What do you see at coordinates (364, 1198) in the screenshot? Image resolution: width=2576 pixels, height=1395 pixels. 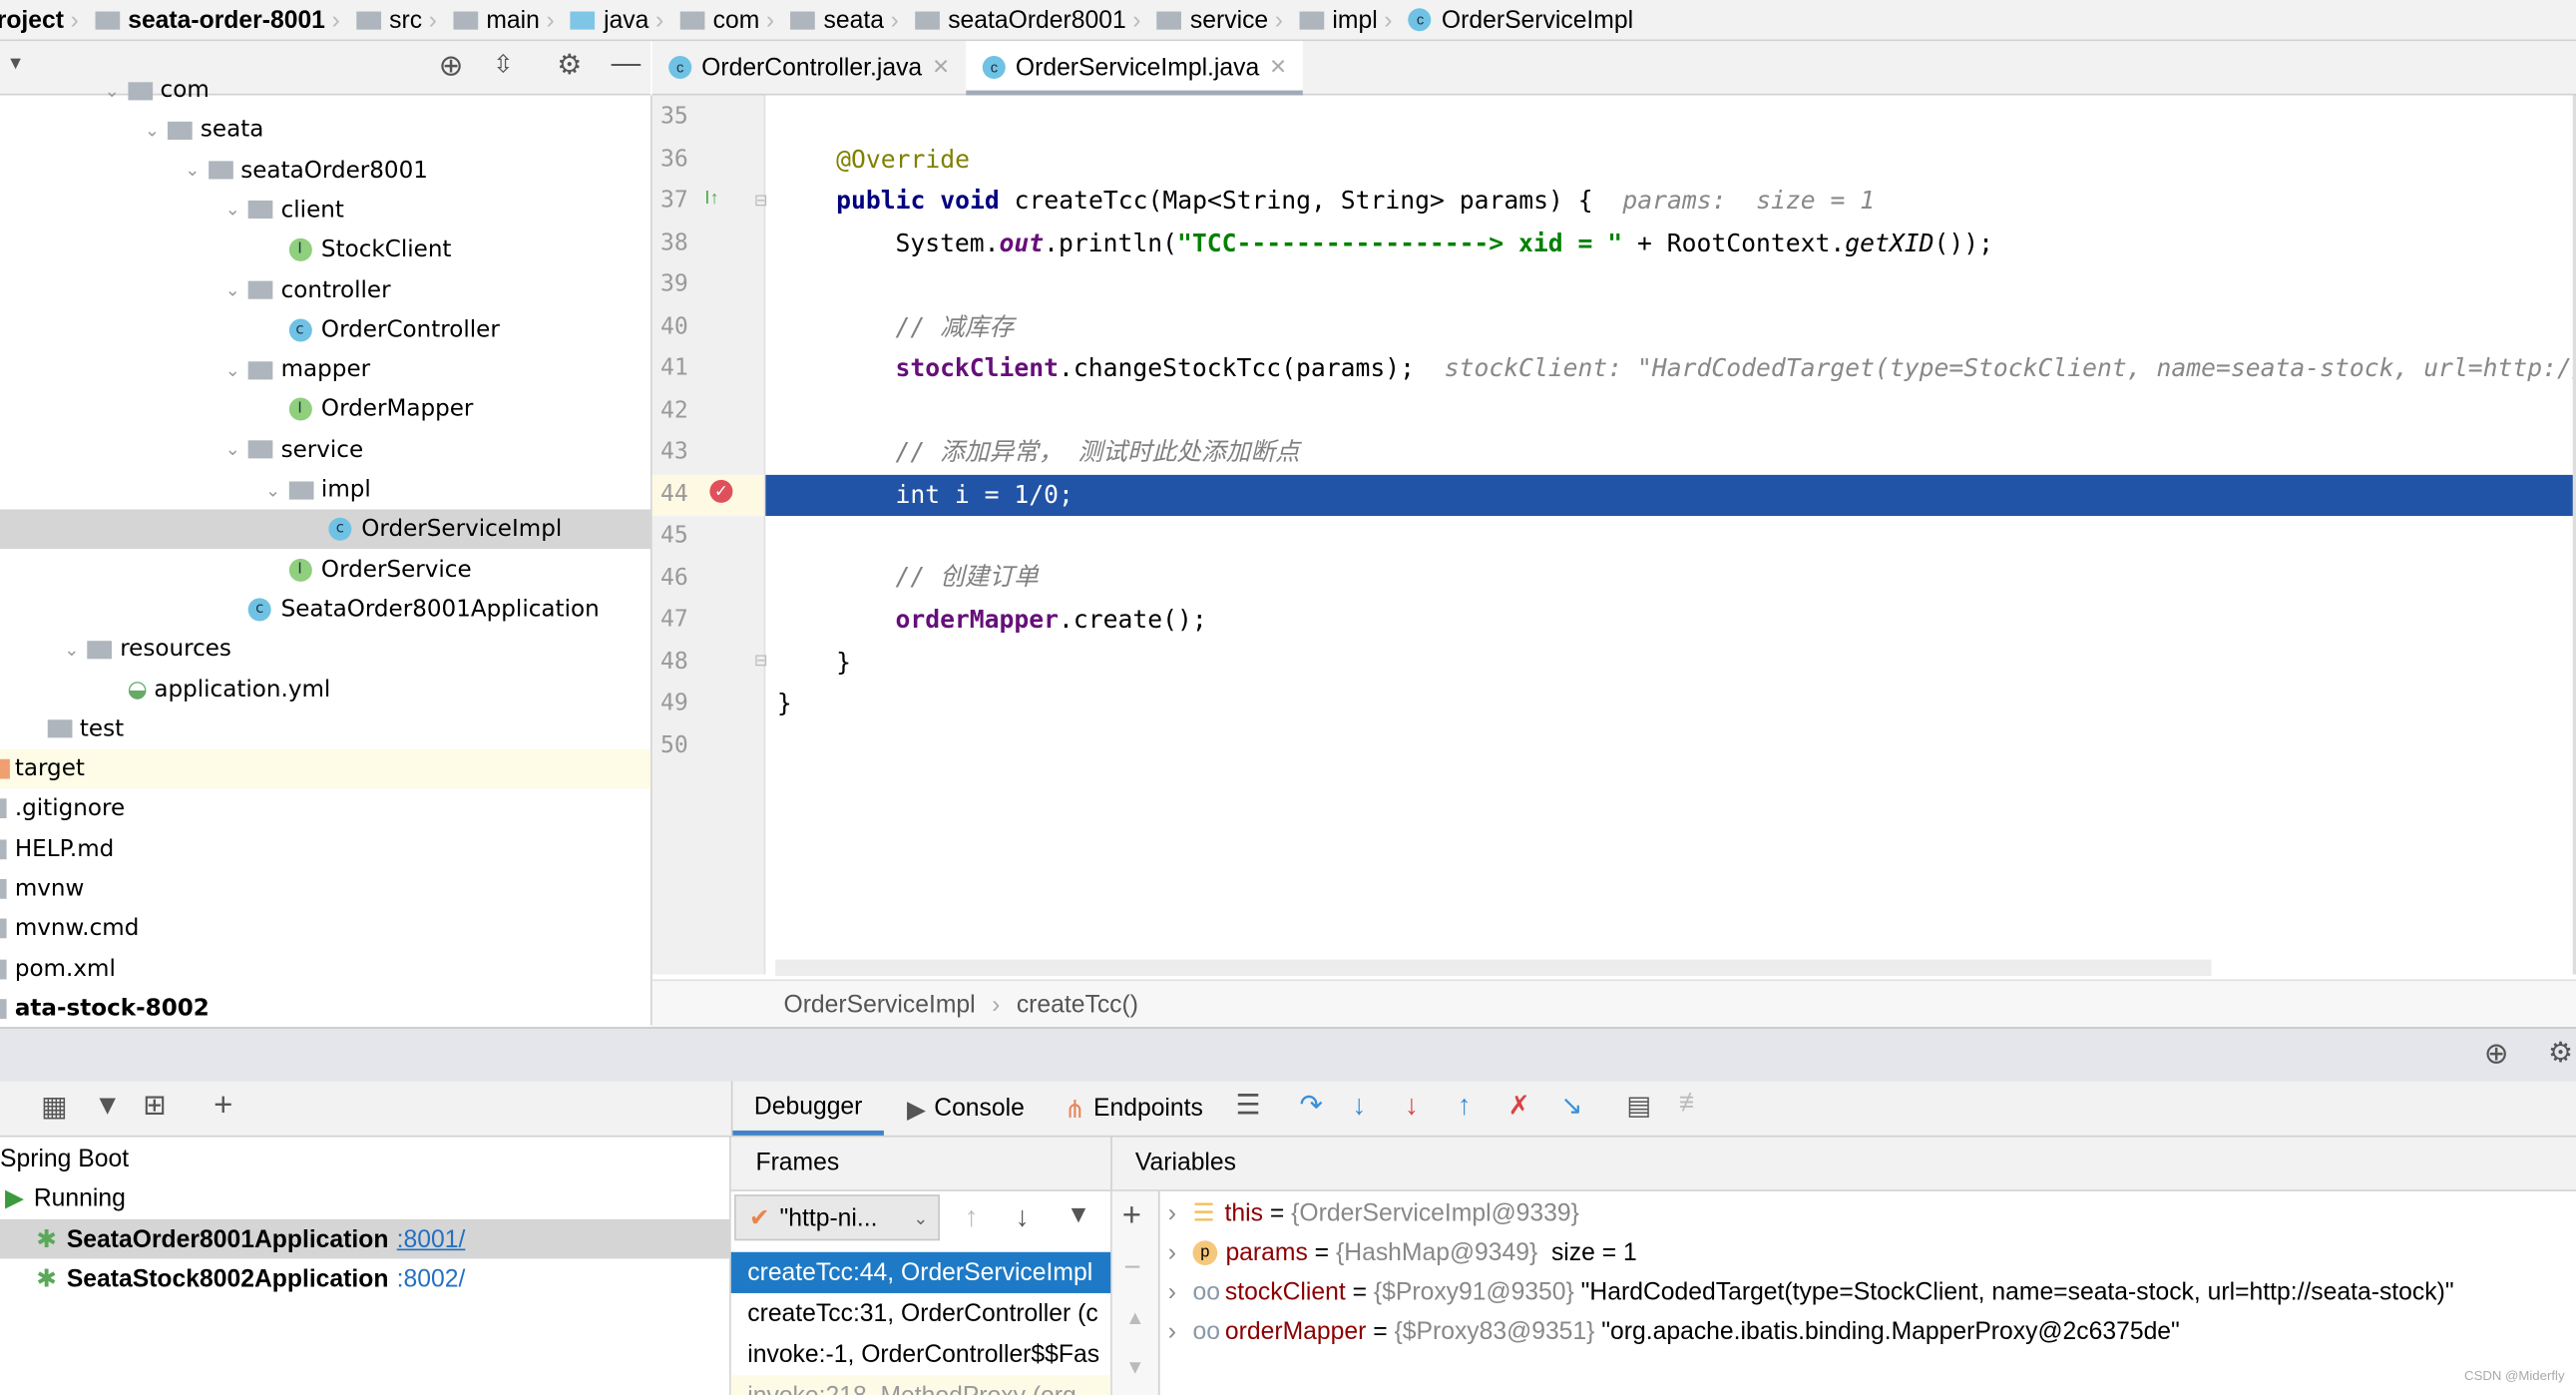 I see `services-running: ▶ Running` at bounding box center [364, 1198].